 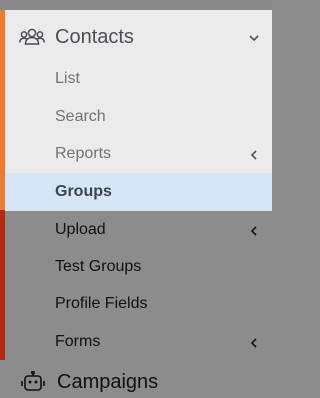 What do you see at coordinates (94, 36) in the screenshot?
I see `sidebar-section-label: Contacts` at bounding box center [94, 36].